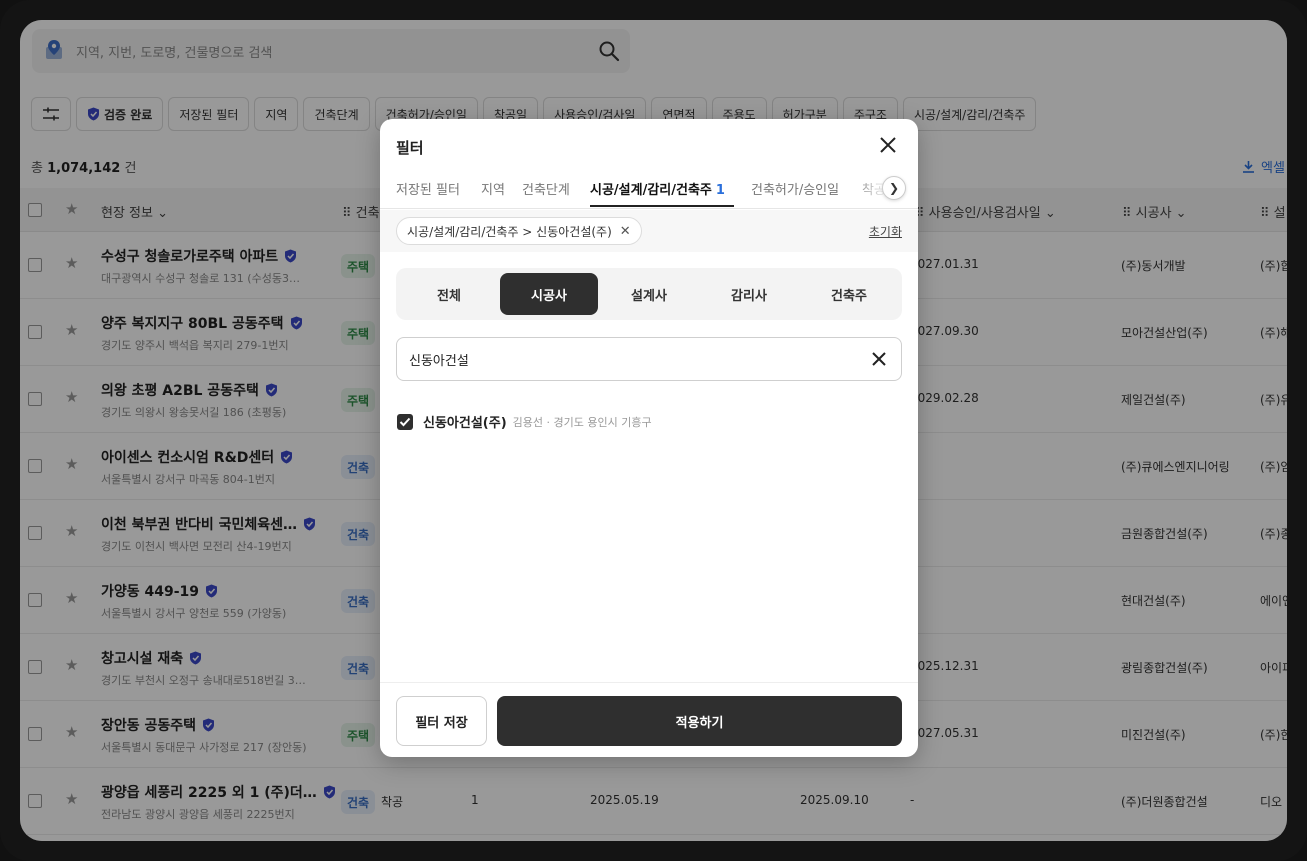 The height and width of the screenshot is (861, 1307). What do you see at coordinates (449, 294) in the screenshot?
I see `segment-all: 전체` at bounding box center [449, 294].